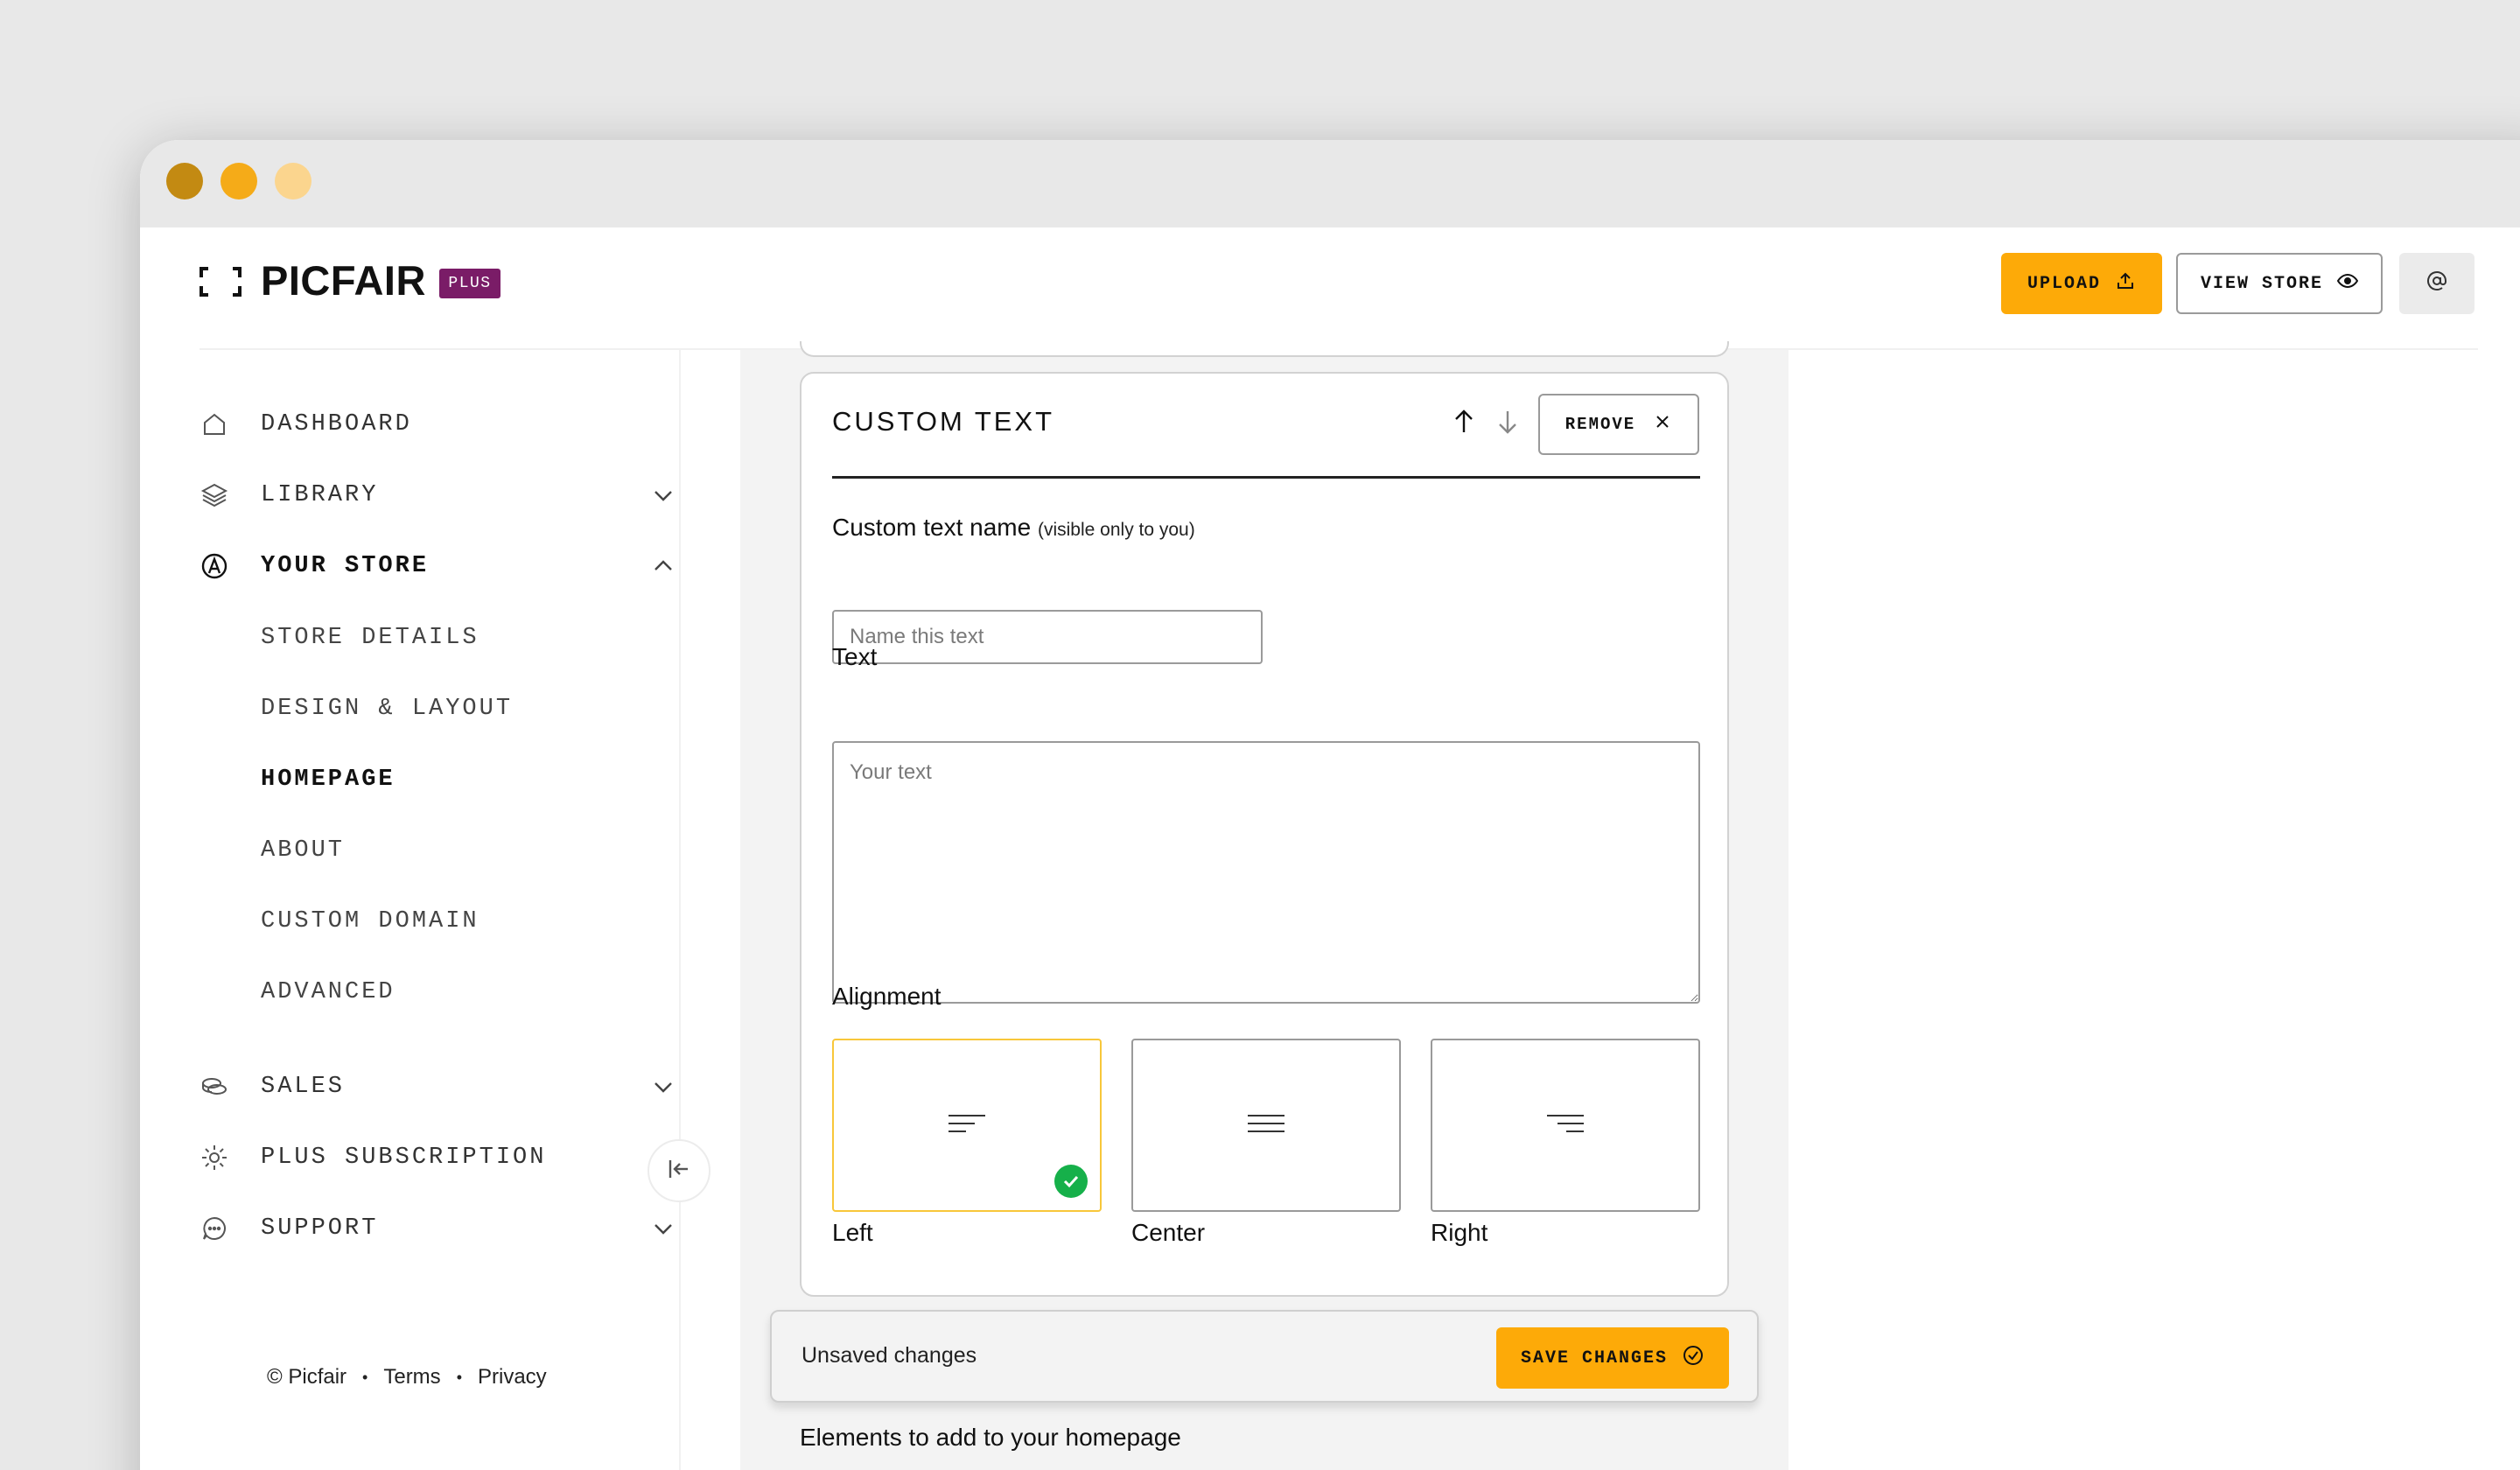 This screenshot has height=1470, width=2520. What do you see at coordinates (293, 181) in the screenshot?
I see `window-maximize-dot` at bounding box center [293, 181].